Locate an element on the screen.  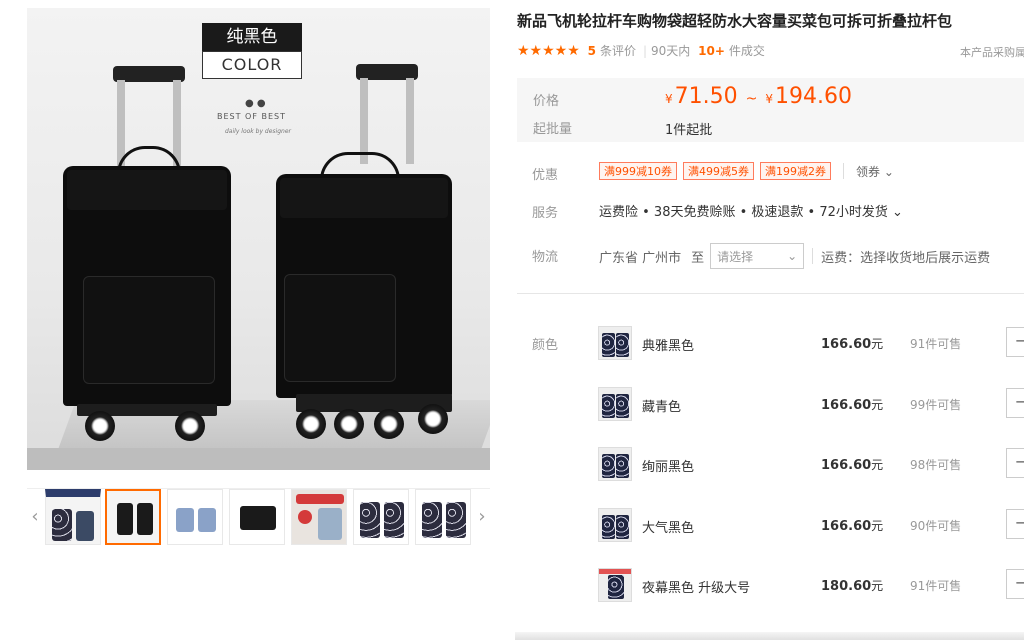
deal-label: 件成交 is located at coordinates (746, 51).